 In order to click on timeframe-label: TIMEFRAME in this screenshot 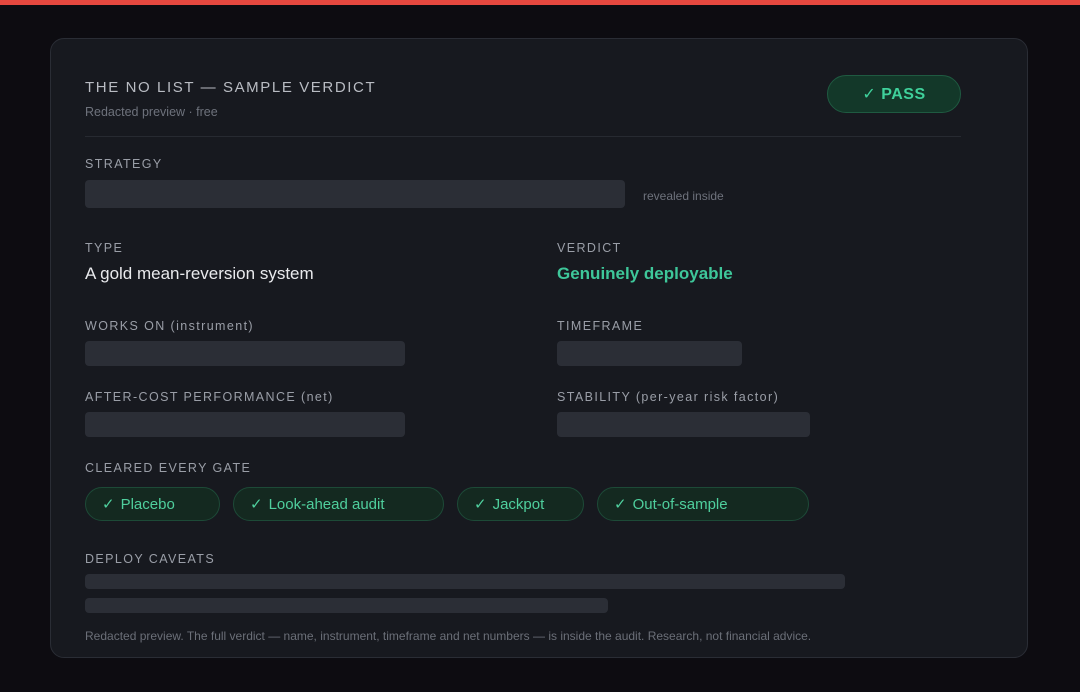, I will do `click(600, 326)`.